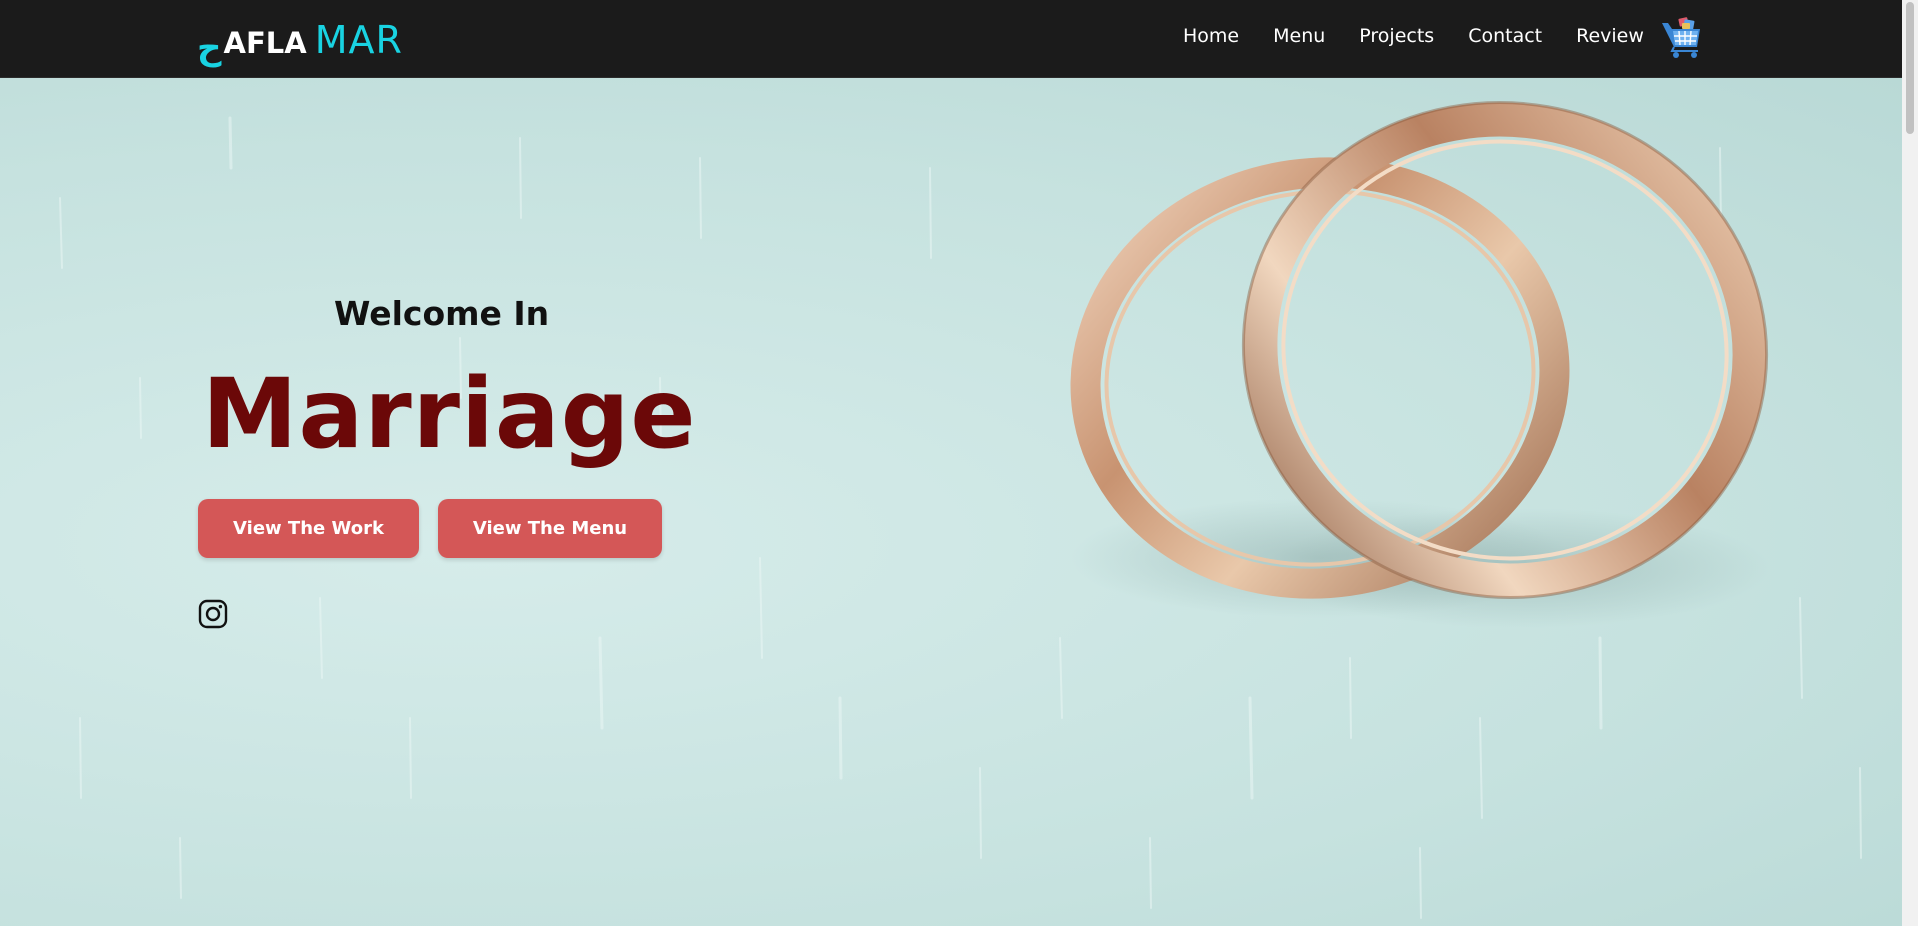  I want to click on site-logo: ح AFLA MAR, so click(300, 43).